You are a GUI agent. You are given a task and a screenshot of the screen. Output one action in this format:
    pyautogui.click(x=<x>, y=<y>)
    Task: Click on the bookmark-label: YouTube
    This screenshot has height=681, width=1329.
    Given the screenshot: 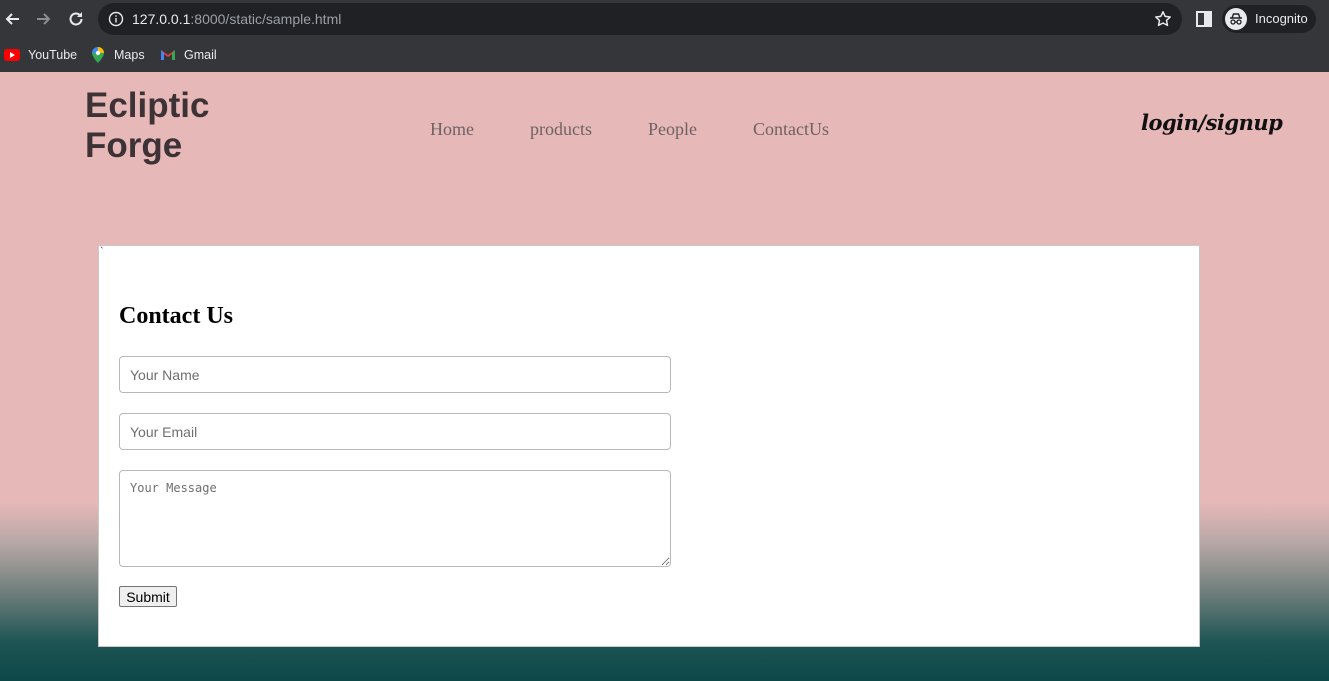 What is the action you would take?
    pyautogui.click(x=53, y=55)
    